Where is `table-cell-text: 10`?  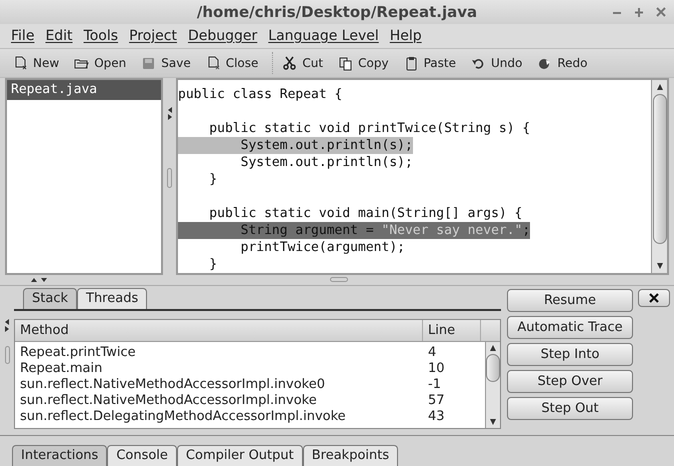 table-cell-text: 10 is located at coordinates (436, 369).